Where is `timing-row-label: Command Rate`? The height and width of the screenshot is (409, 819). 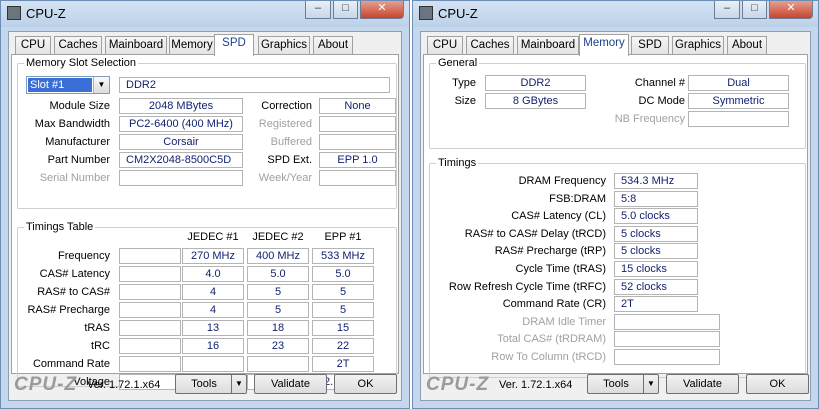 timing-row-label: Command Rate is located at coordinates (71, 364).